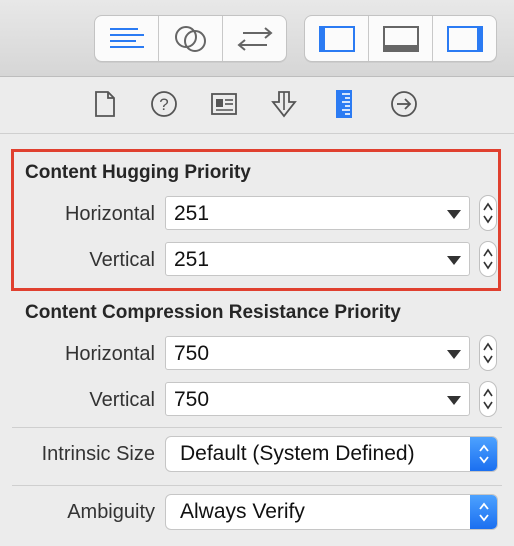 This screenshot has width=514, height=546. I want to click on assistant-editor-button, so click(191, 38).